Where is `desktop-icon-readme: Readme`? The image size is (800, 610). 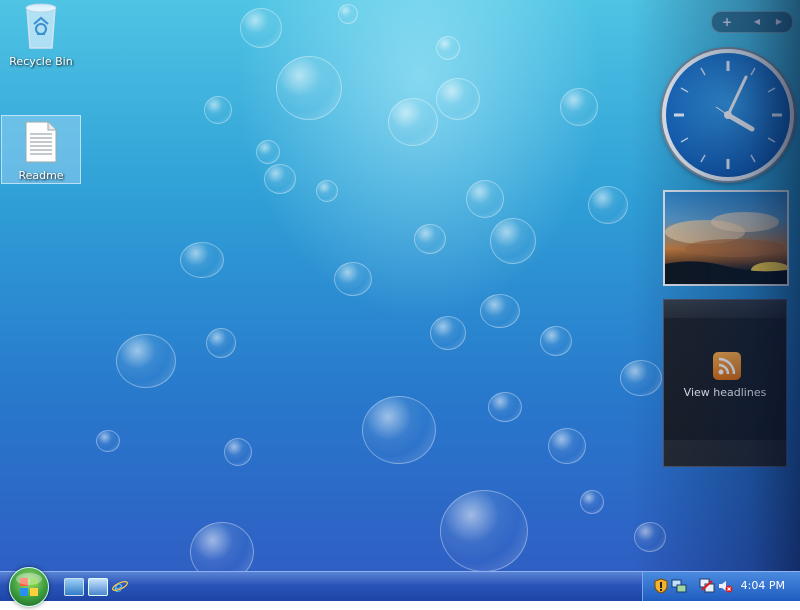
desktop-icon-readme: Readme is located at coordinates (41, 149).